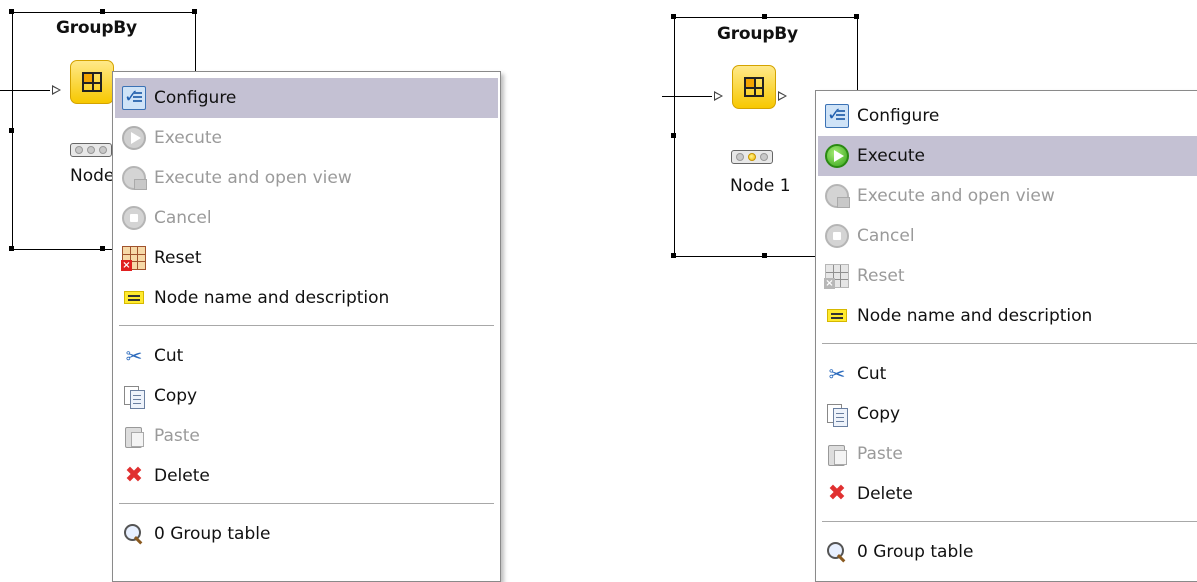 The width and height of the screenshot is (1197, 582). I want to click on node-label: Node 1, so click(760, 186).